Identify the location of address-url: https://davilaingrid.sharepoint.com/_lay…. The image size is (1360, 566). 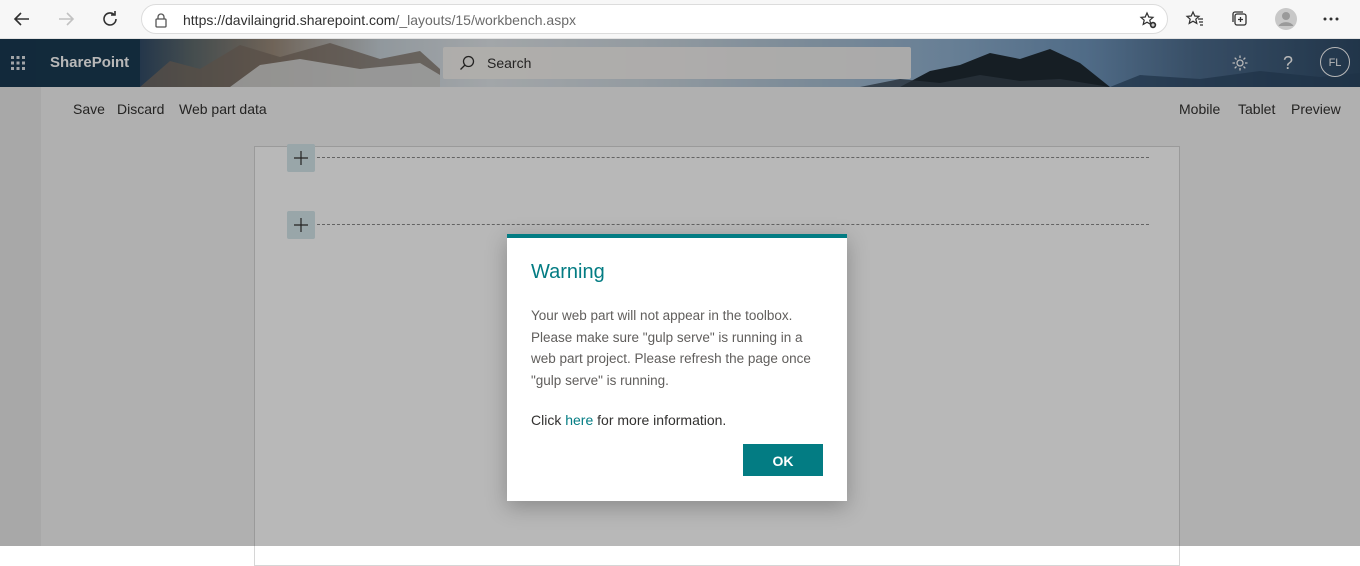
(379, 20).